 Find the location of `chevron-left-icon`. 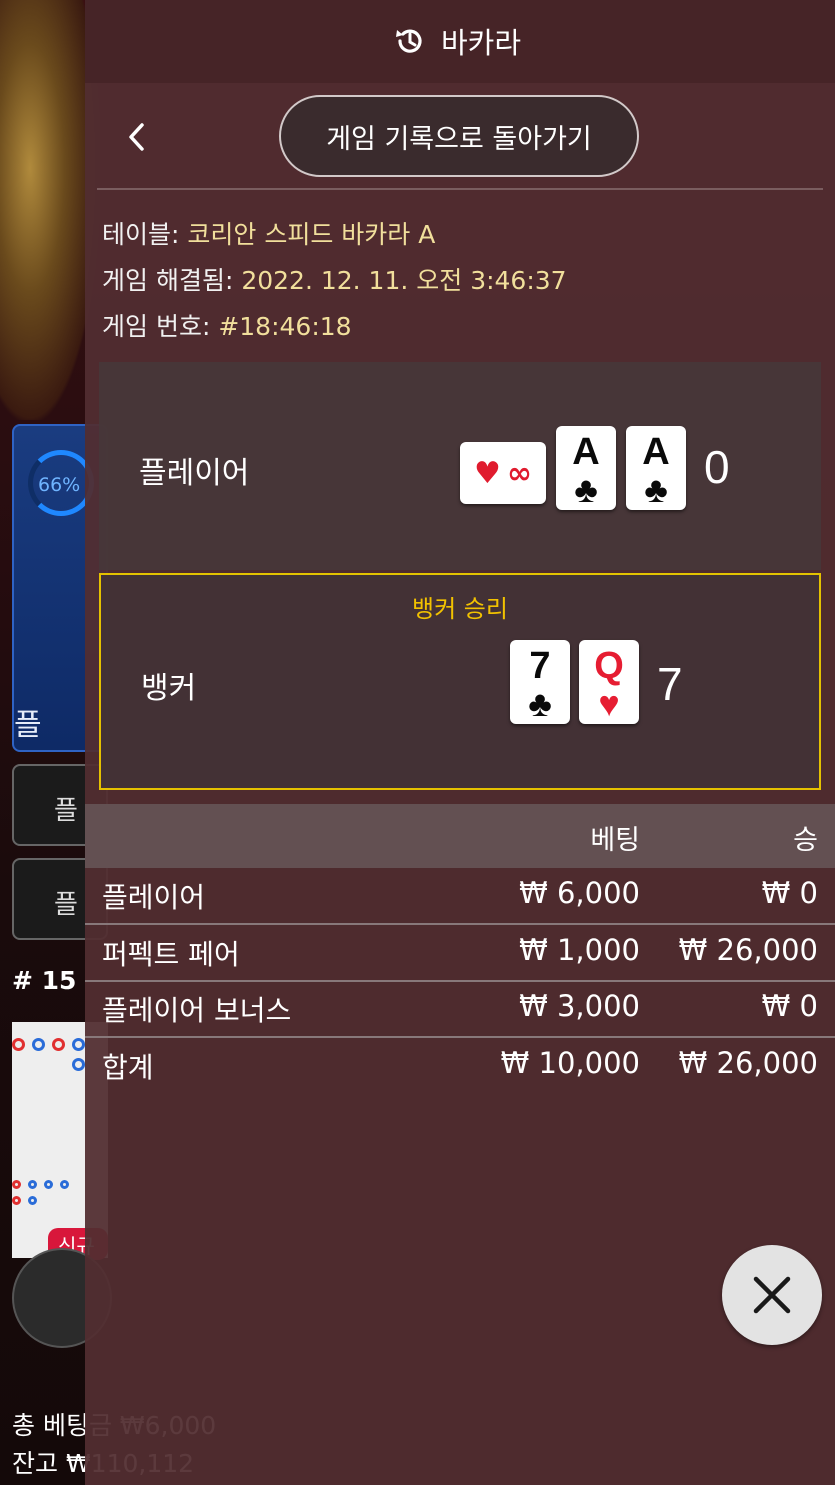

chevron-left-icon is located at coordinates (138, 137).